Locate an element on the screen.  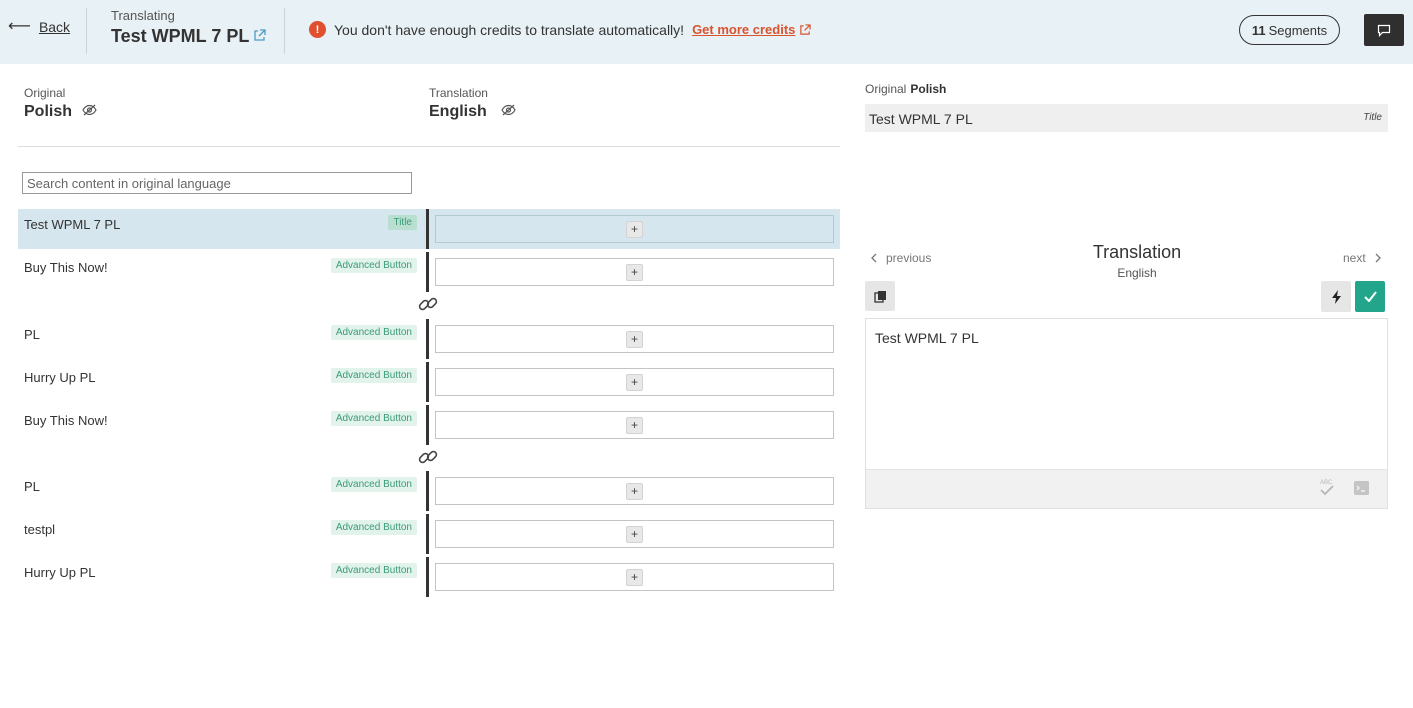
translation-panel-language: English is located at coordinates (1137, 273).